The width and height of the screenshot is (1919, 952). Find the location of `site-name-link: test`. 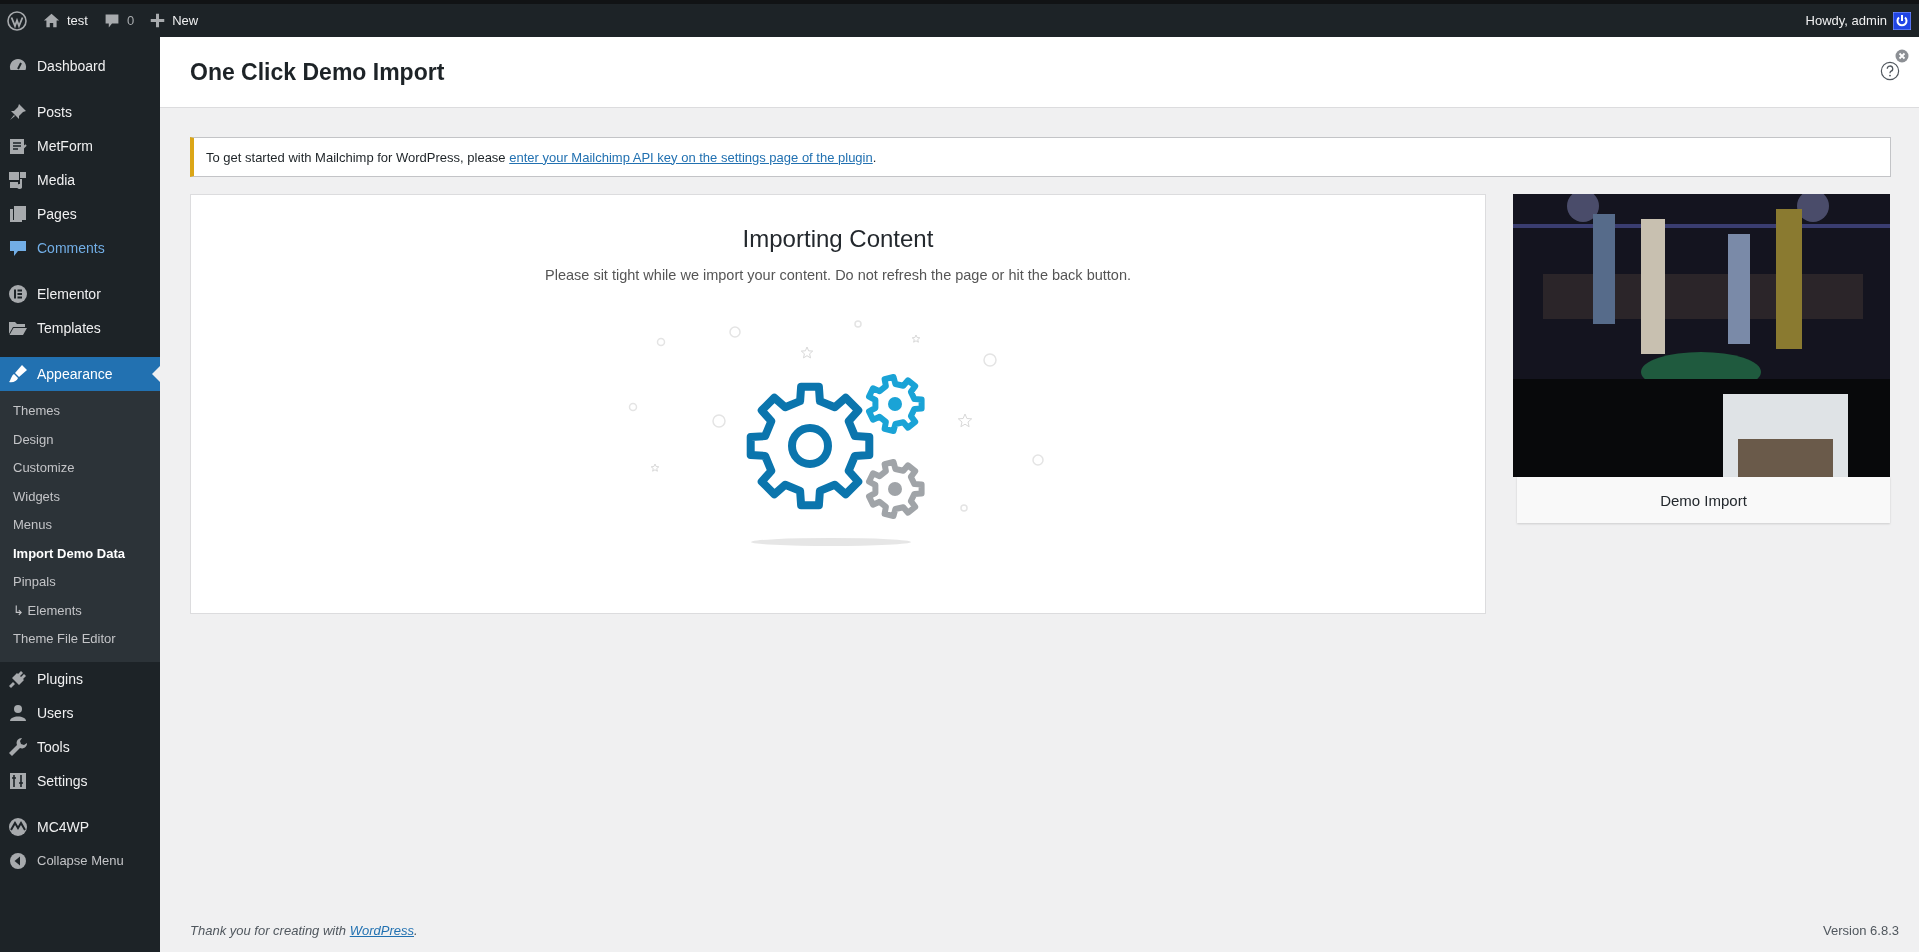

site-name-link: test is located at coordinates (65, 20).